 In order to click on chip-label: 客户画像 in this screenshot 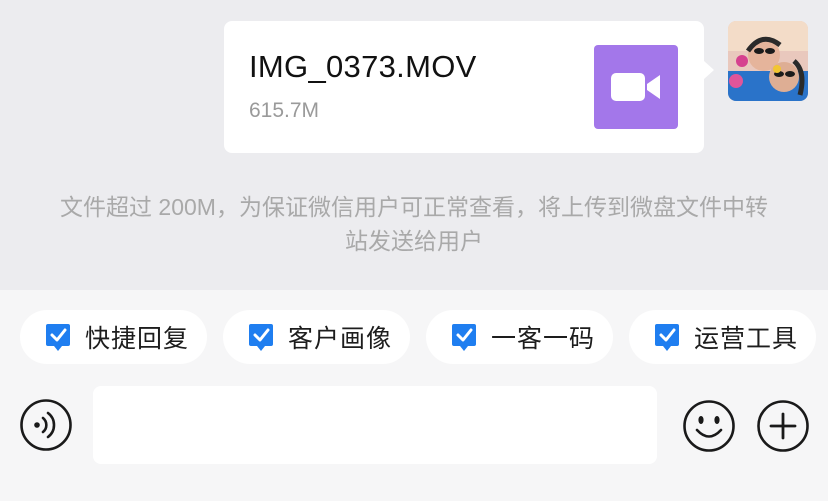, I will do `click(340, 339)`.